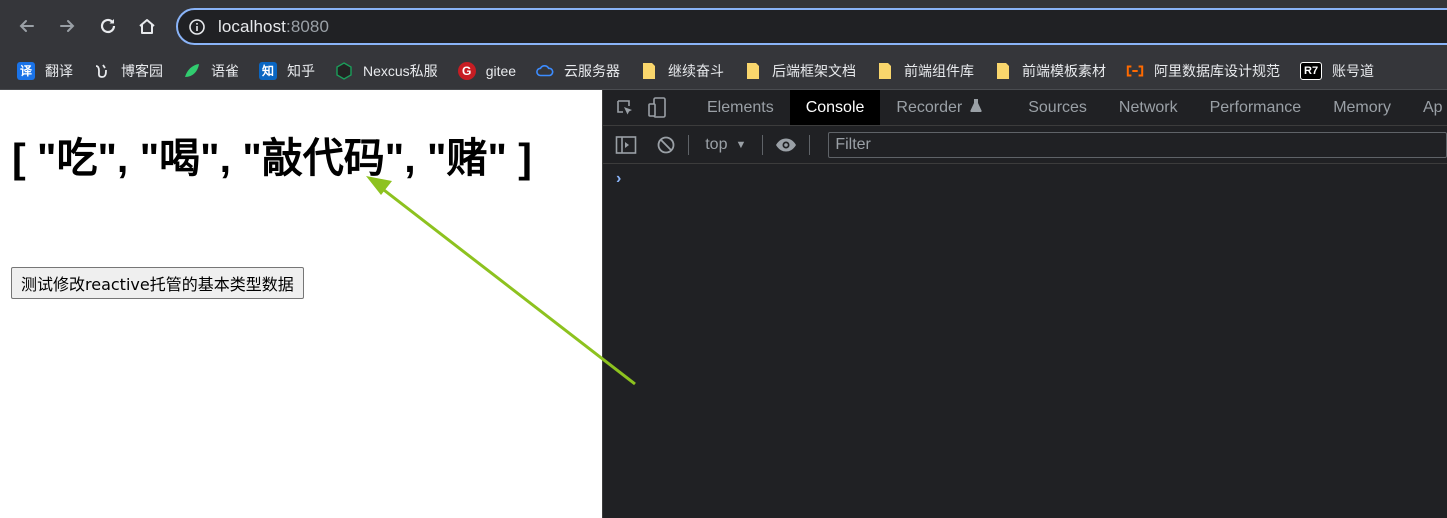 This screenshot has width=1447, height=518. Describe the element at coordinates (939, 70) in the screenshot. I see `bookmark-label: 前端组件库` at that location.